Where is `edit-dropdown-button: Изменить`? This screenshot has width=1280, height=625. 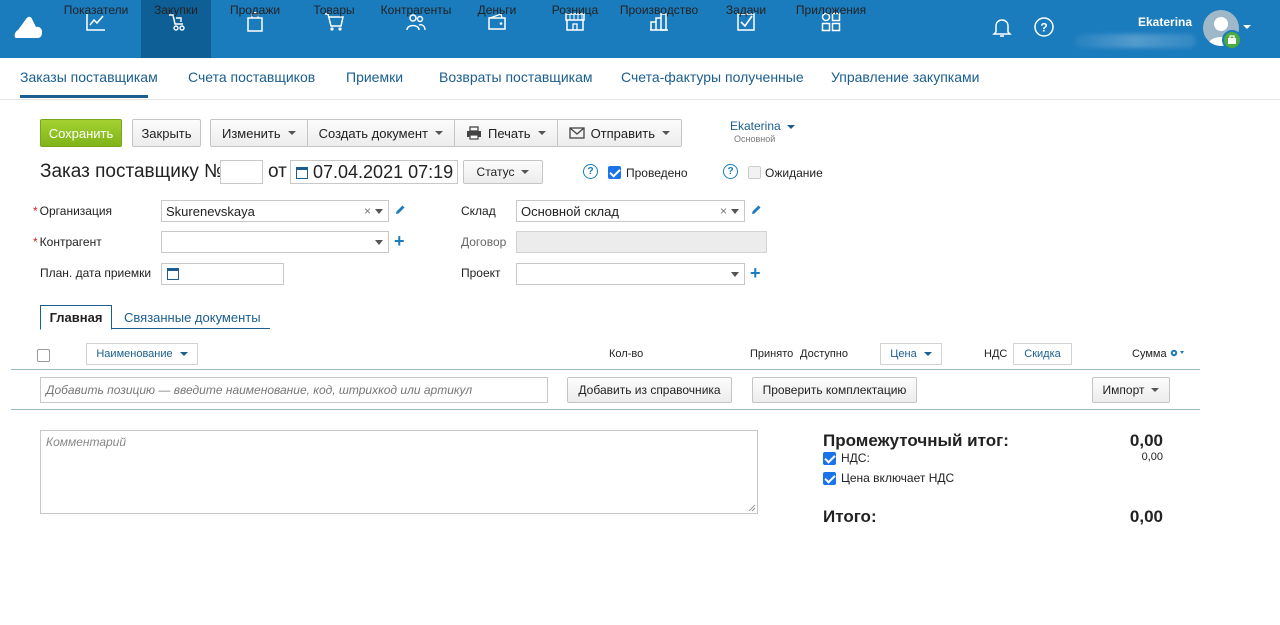 edit-dropdown-button: Изменить is located at coordinates (259, 133).